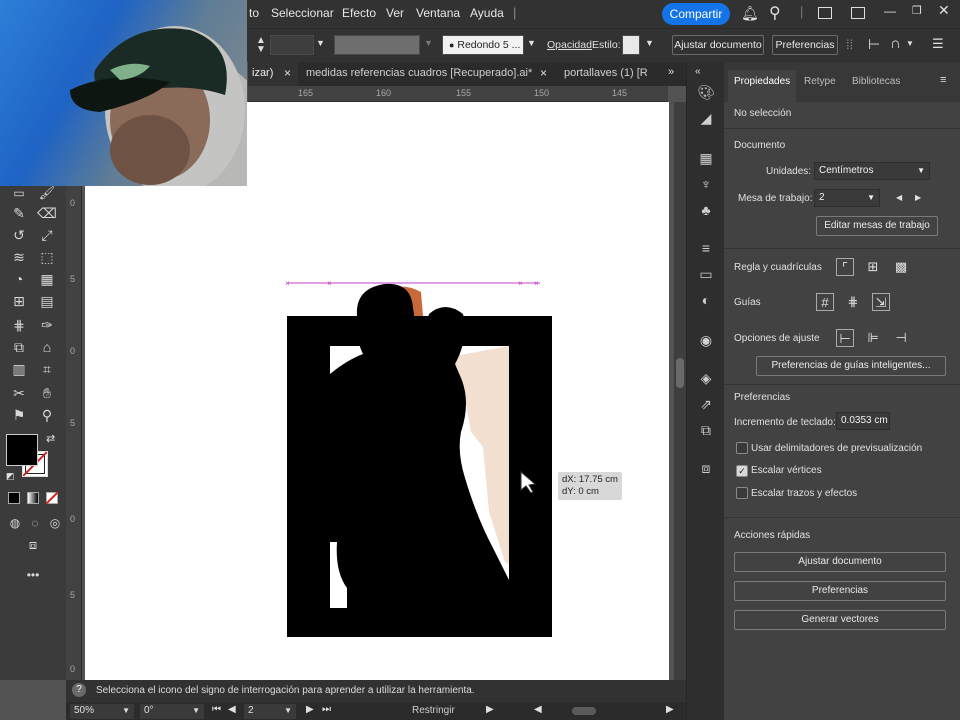 Image resolution: width=960 pixels, height=720 pixels. What do you see at coordinates (680, 391) in the screenshot?
I see `vertical-scrollbar` at bounding box center [680, 391].